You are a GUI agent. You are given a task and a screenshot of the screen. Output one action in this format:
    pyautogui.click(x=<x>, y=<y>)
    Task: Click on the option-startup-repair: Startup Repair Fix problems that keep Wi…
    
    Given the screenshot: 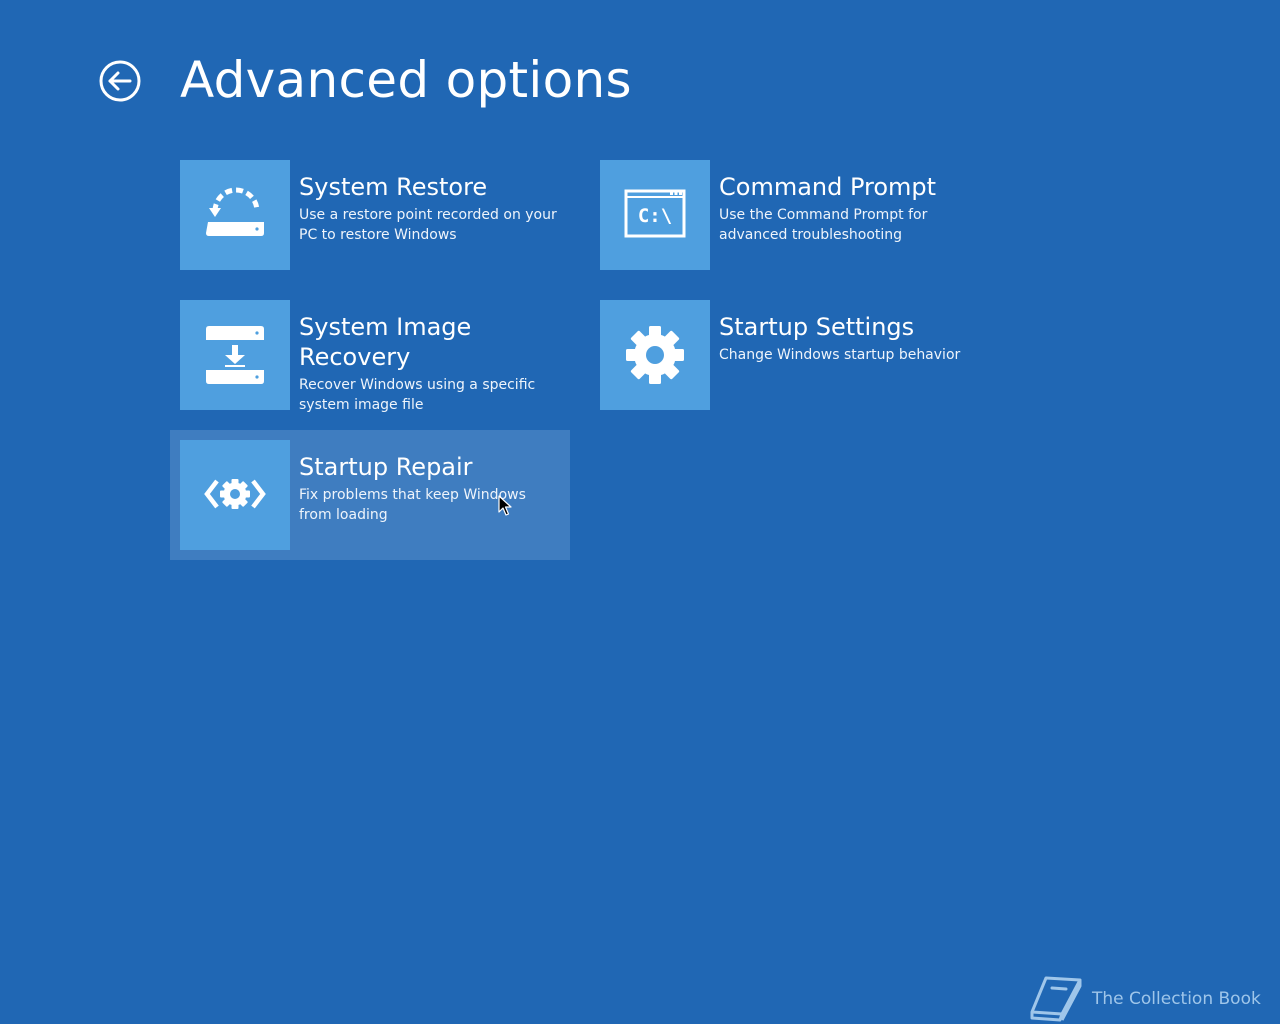 What is the action you would take?
    pyautogui.click(x=370, y=495)
    